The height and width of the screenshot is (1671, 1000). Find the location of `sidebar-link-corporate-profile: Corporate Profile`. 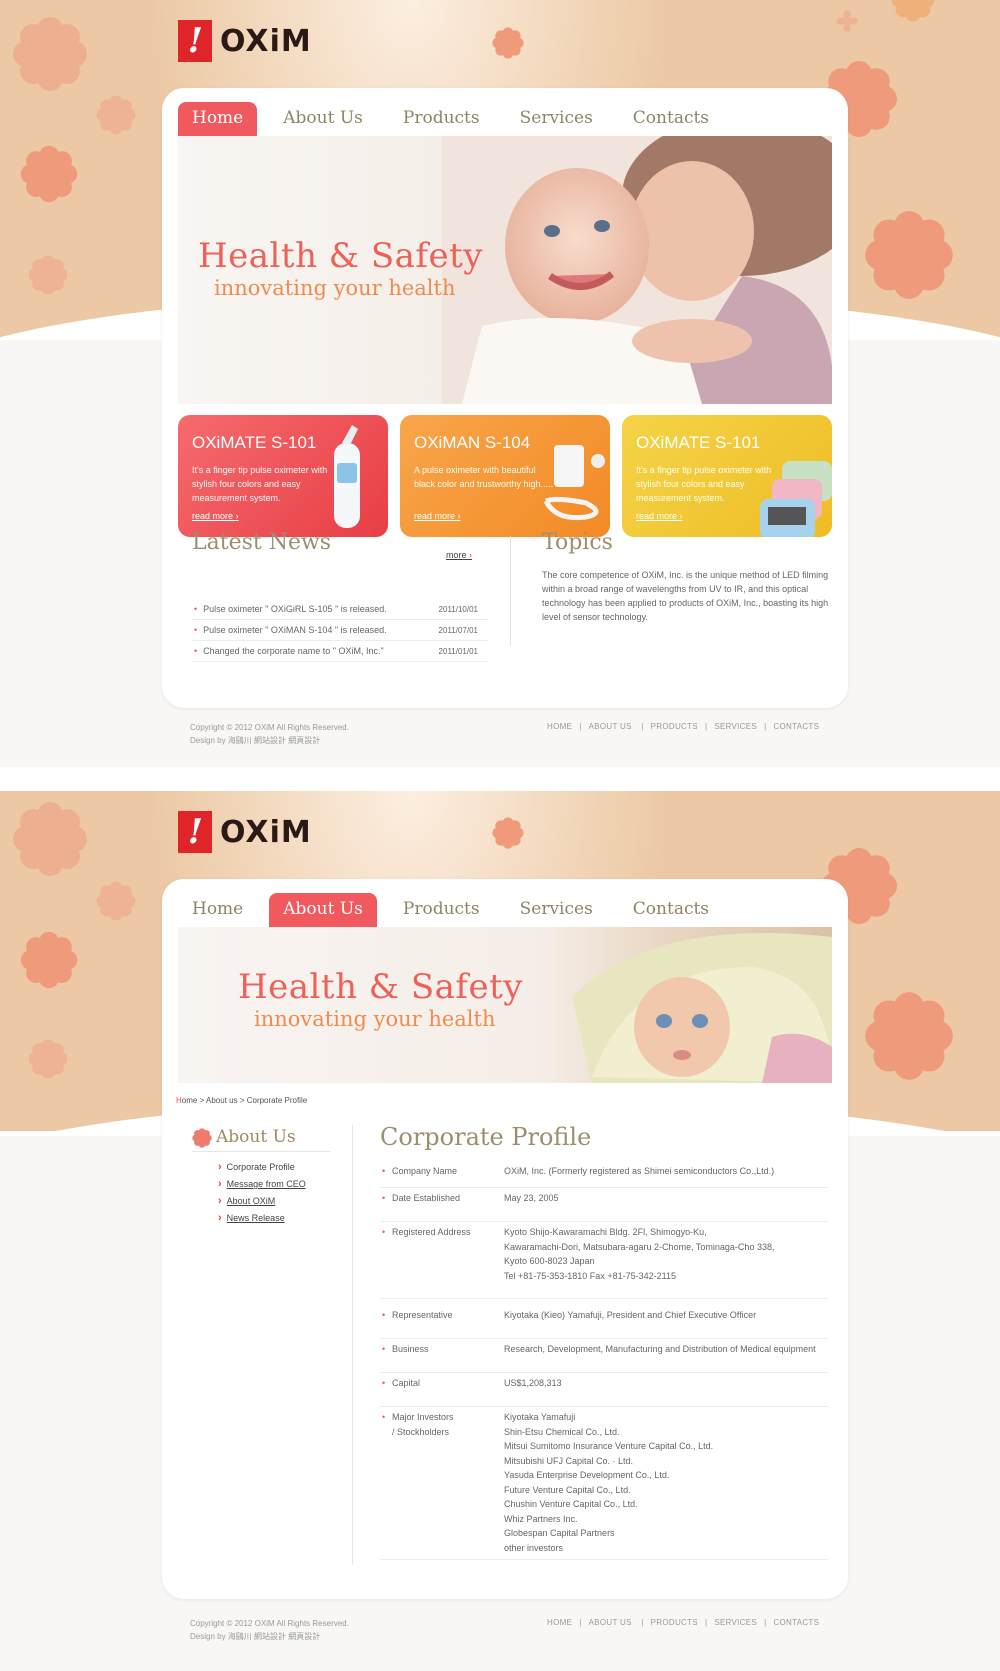

sidebar-link-corporate-profile: Corporate Profile is located at coordinates (256, 1167).